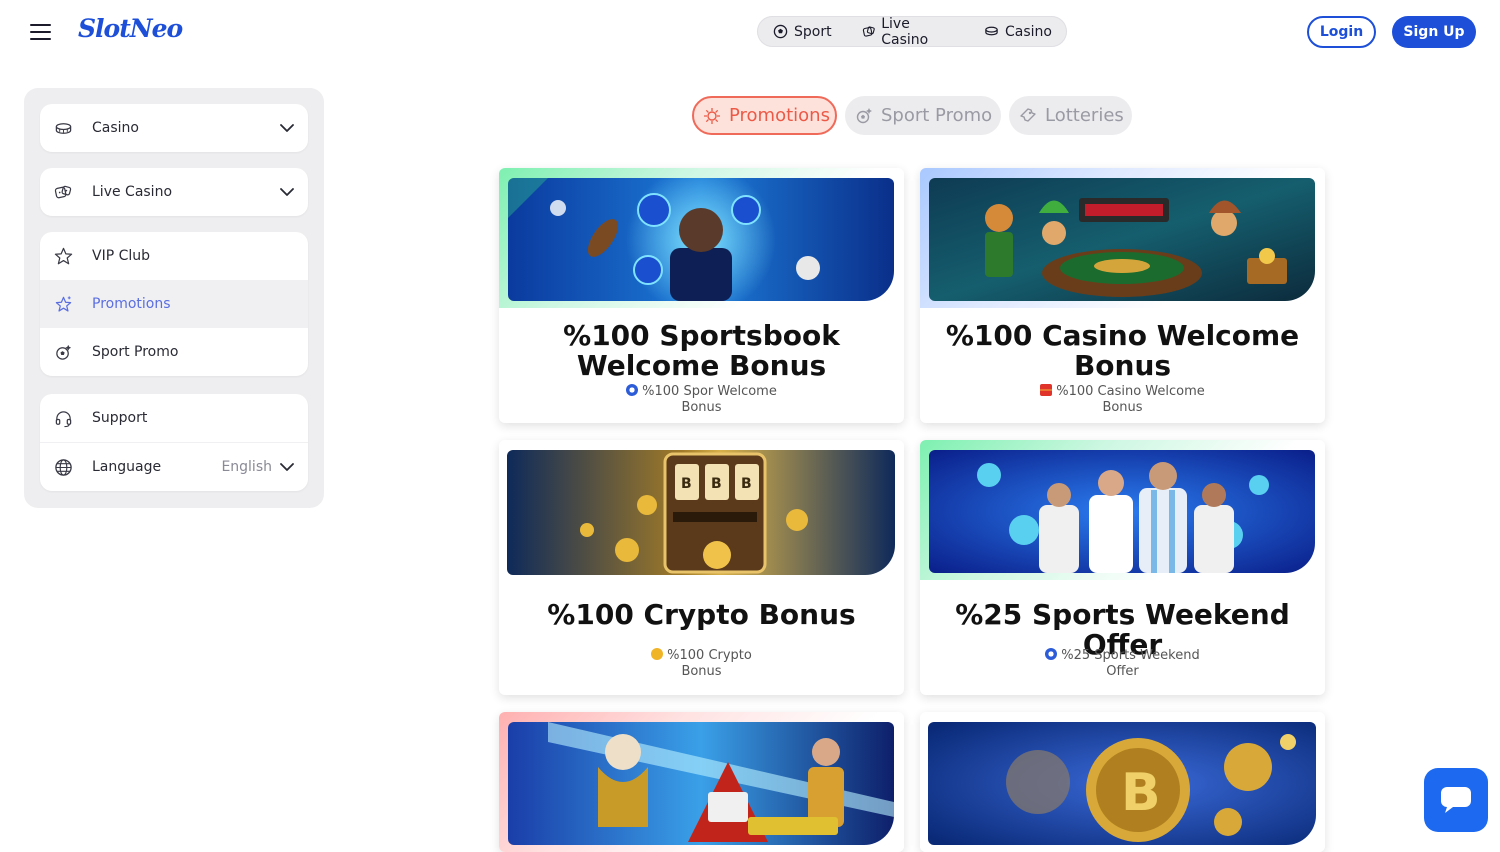  What do you see at coordinates (130, 28) in the screenshot?
I see `logo: SlotNeo` at bounding box center [130, 28].